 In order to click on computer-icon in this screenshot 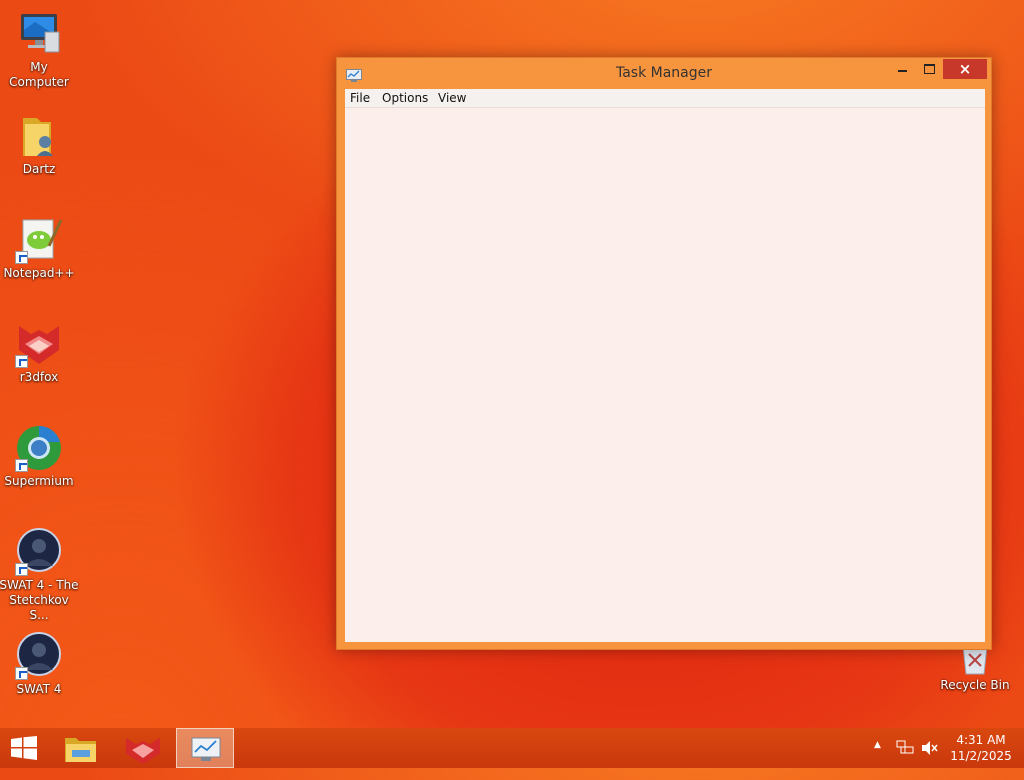, I will do `click(39, 34)`.